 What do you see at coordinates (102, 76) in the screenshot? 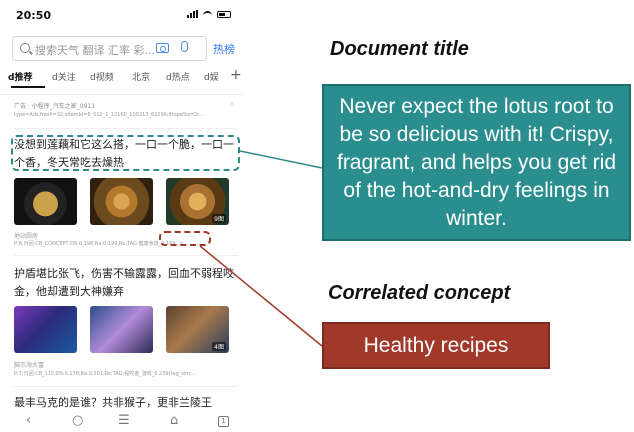
I see `tab-video: d视频` at bounding box center [102, 76].